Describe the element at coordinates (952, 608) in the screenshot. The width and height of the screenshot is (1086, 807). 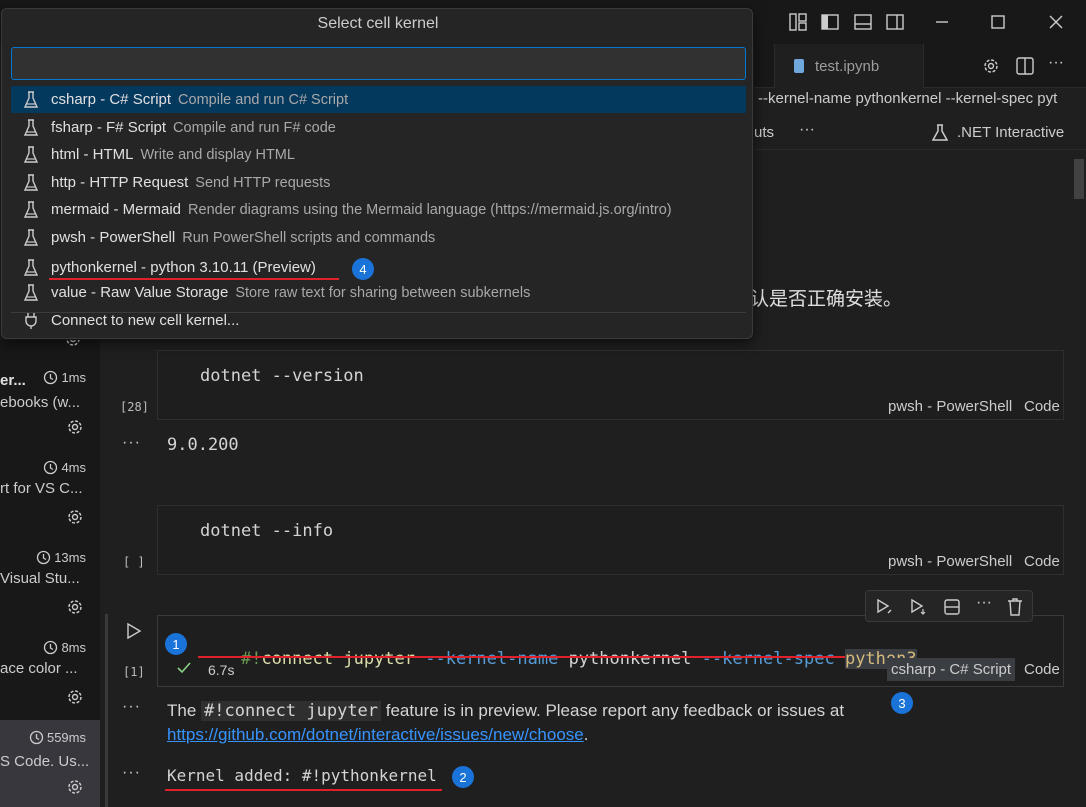
I see `split-cell-icon` at that location.